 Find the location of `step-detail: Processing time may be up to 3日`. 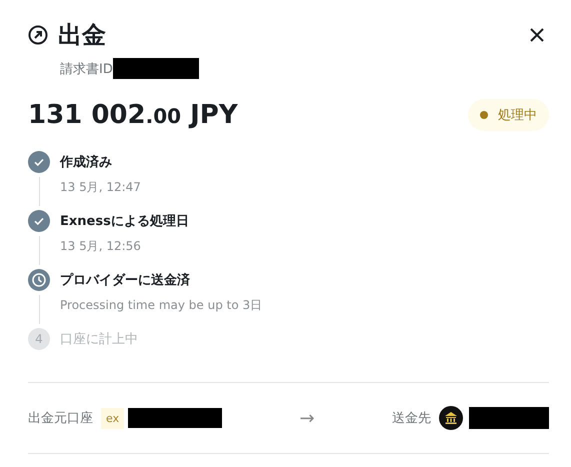

step-detail: Processing time may be up to 3日 is located at coordinates (161, 305).